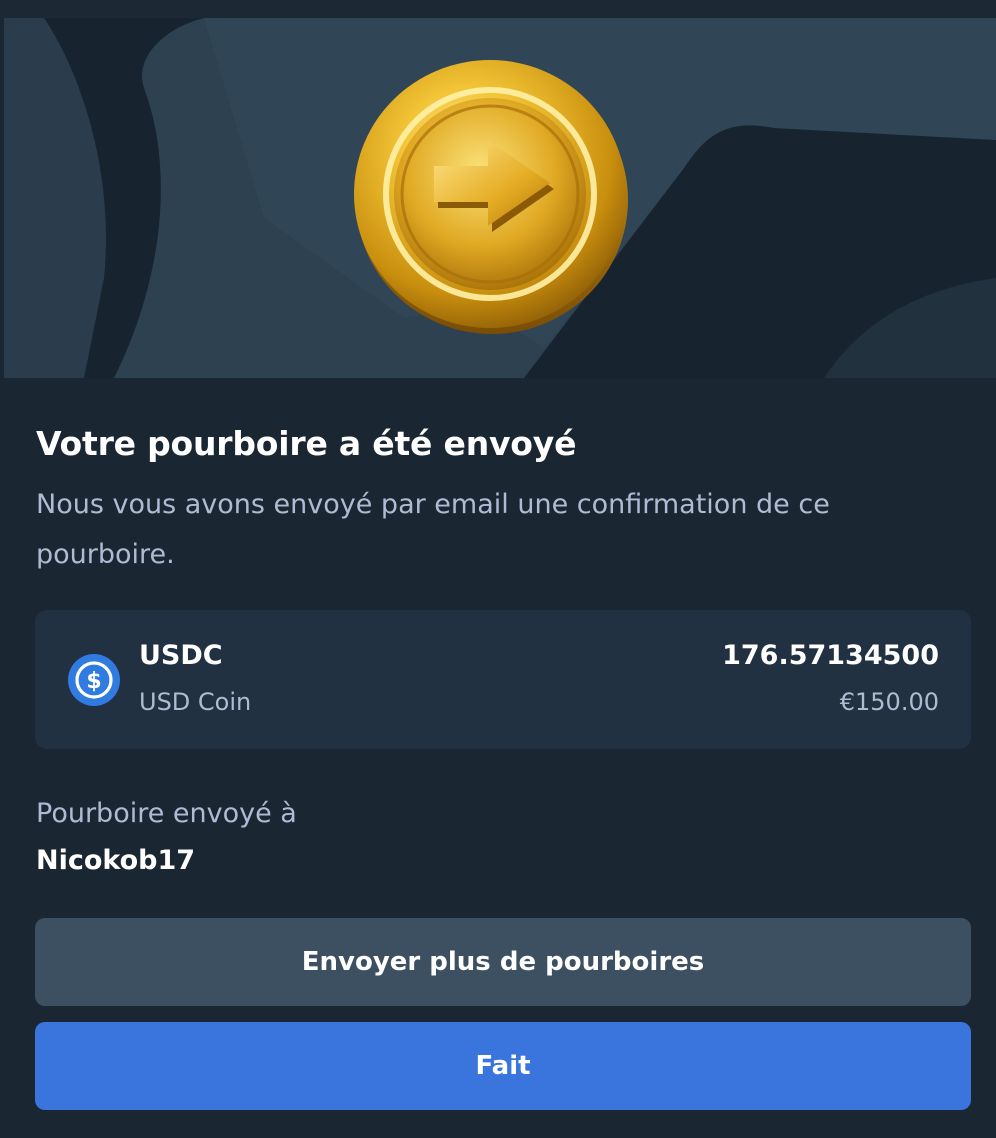 This screenshot has width=996, height=1138. I want to click on token-summary-card: $ USDC USD Coin 176.57134500 €150.00, so click(503, 679).